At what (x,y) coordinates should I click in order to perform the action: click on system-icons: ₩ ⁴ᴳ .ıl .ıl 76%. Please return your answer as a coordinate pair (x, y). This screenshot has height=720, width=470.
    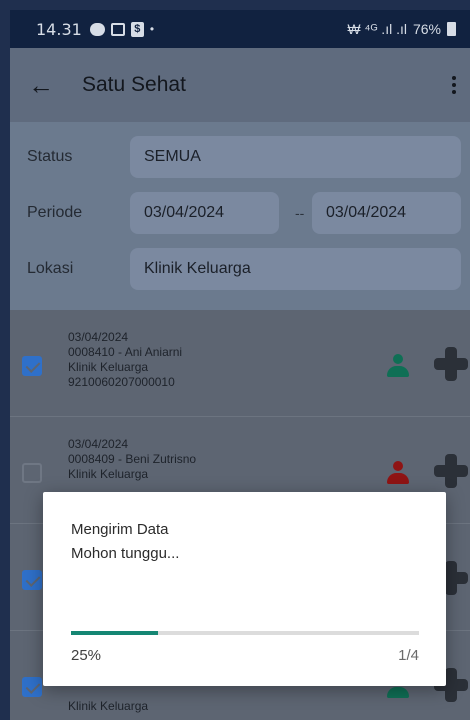
    Looking at the image, I should click on (401, 29).